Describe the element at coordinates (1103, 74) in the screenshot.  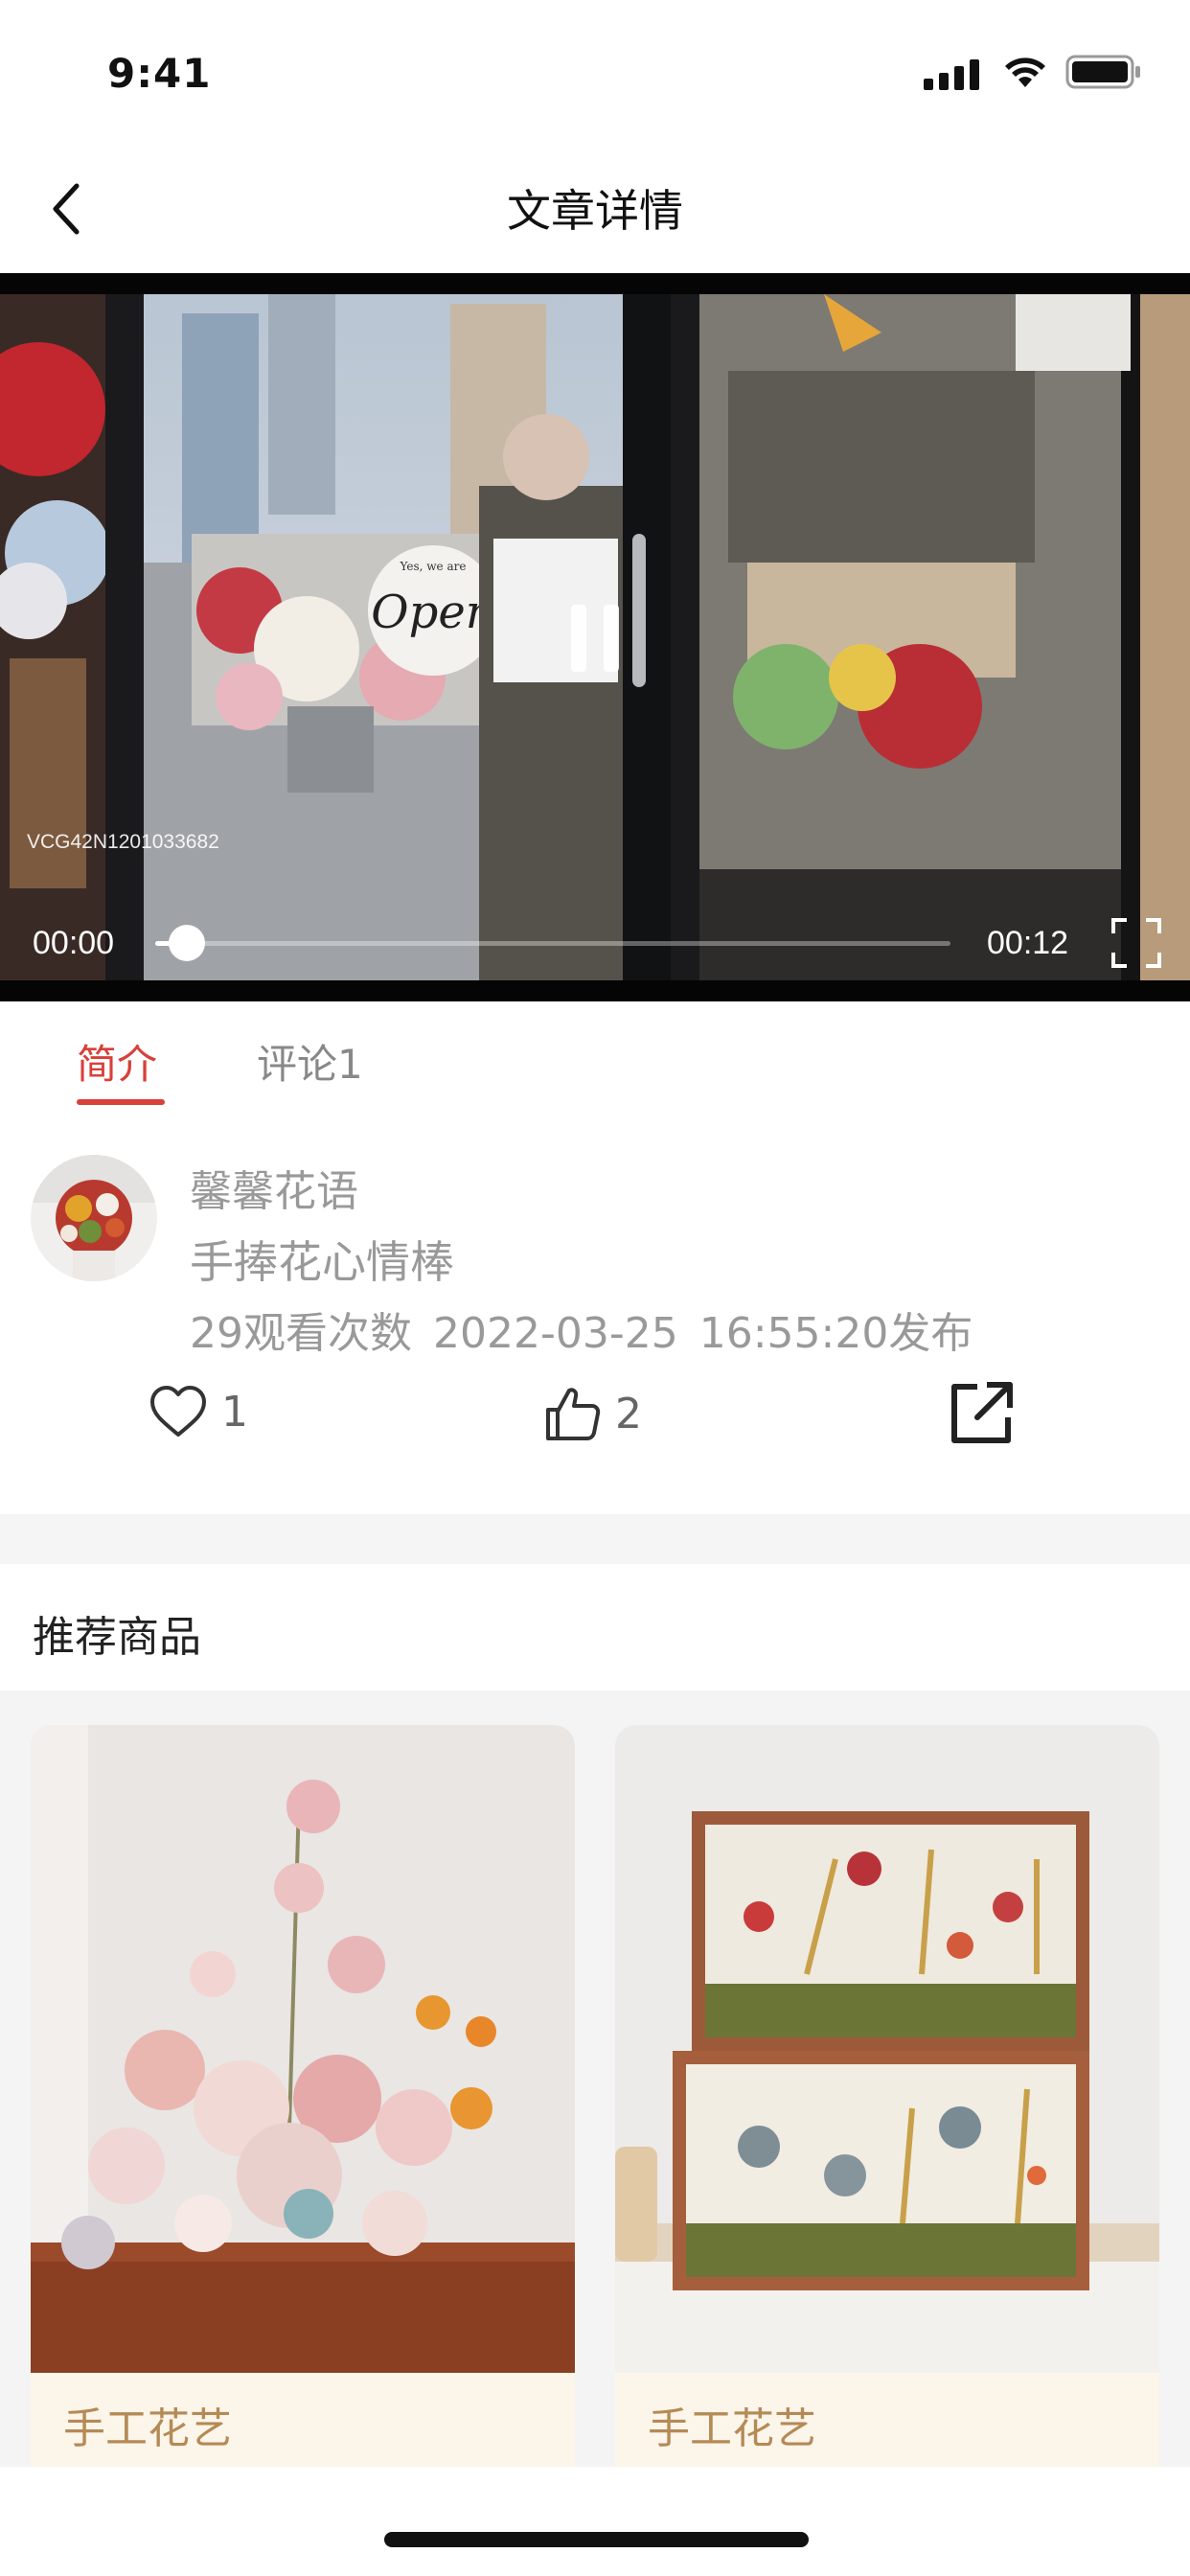
I see `battery-icon` at that location.